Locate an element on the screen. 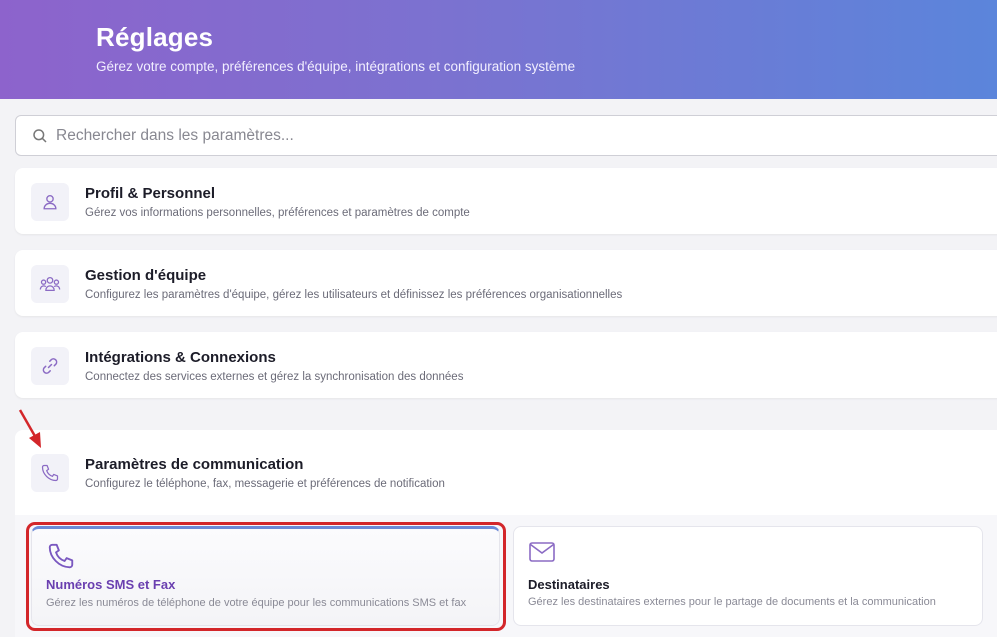 This screenshot has height=637, width=997. settings-search-bar is located at coordinates (506, 135).